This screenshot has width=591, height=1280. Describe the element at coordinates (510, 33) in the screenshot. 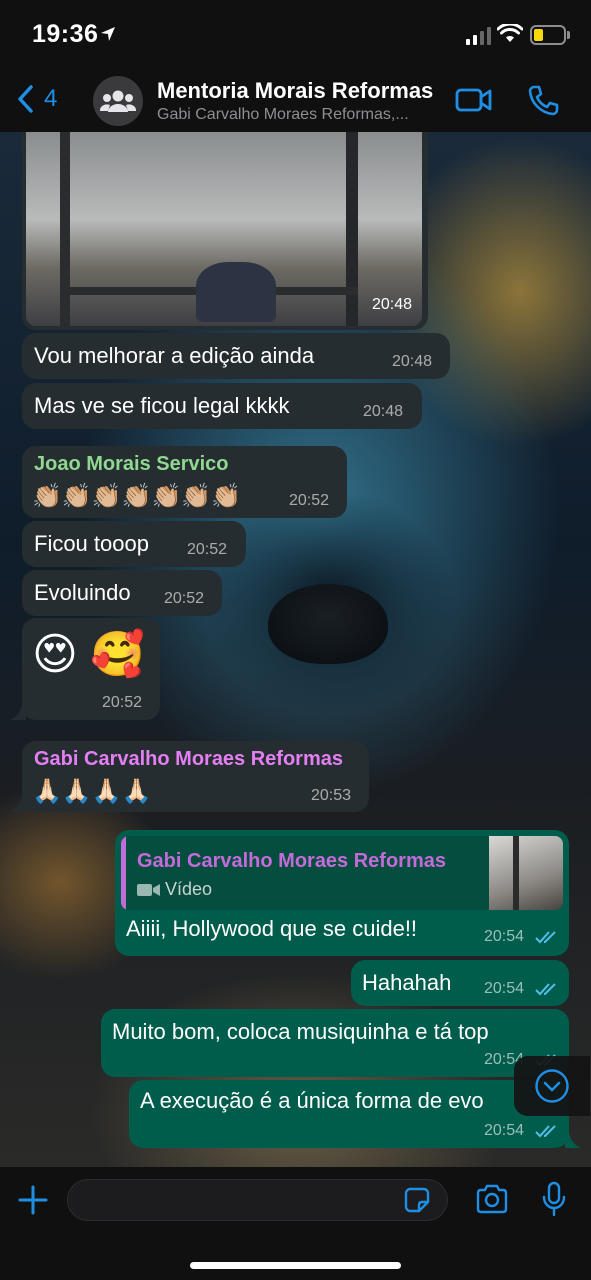

I see `wifi-icon` at that location.